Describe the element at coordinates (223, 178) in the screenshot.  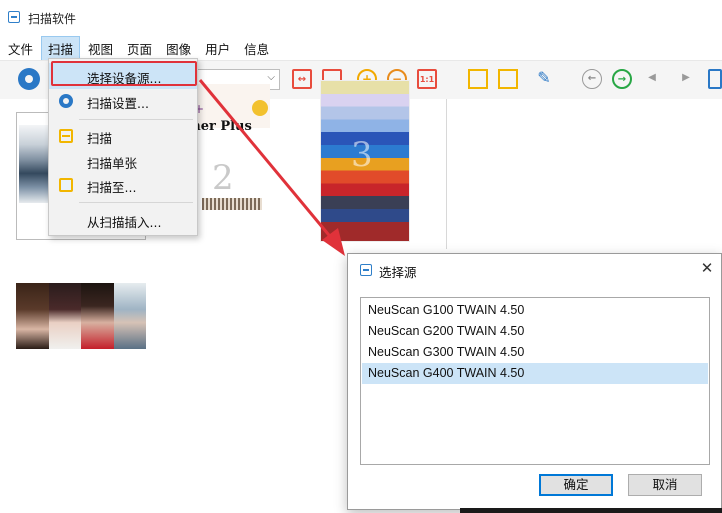
I see `page-number-watermark: 2` at that location.